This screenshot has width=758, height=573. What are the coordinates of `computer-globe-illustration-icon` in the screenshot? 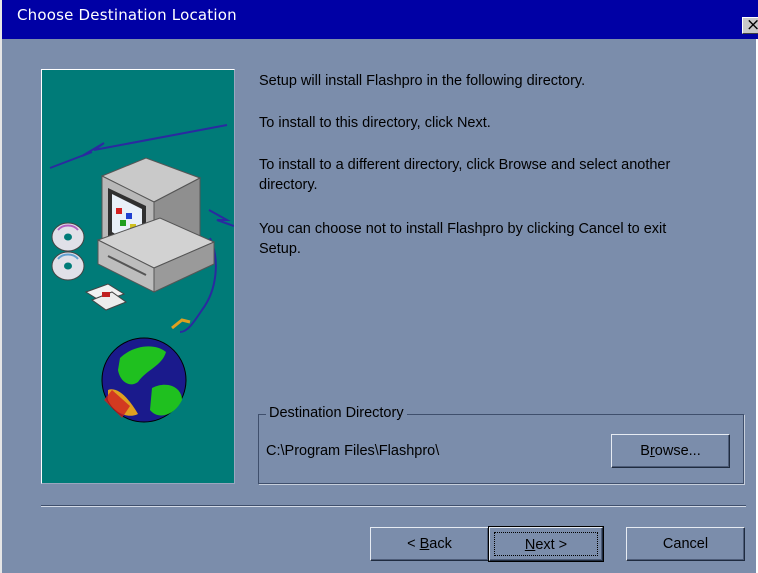 It's located at (141, 273).